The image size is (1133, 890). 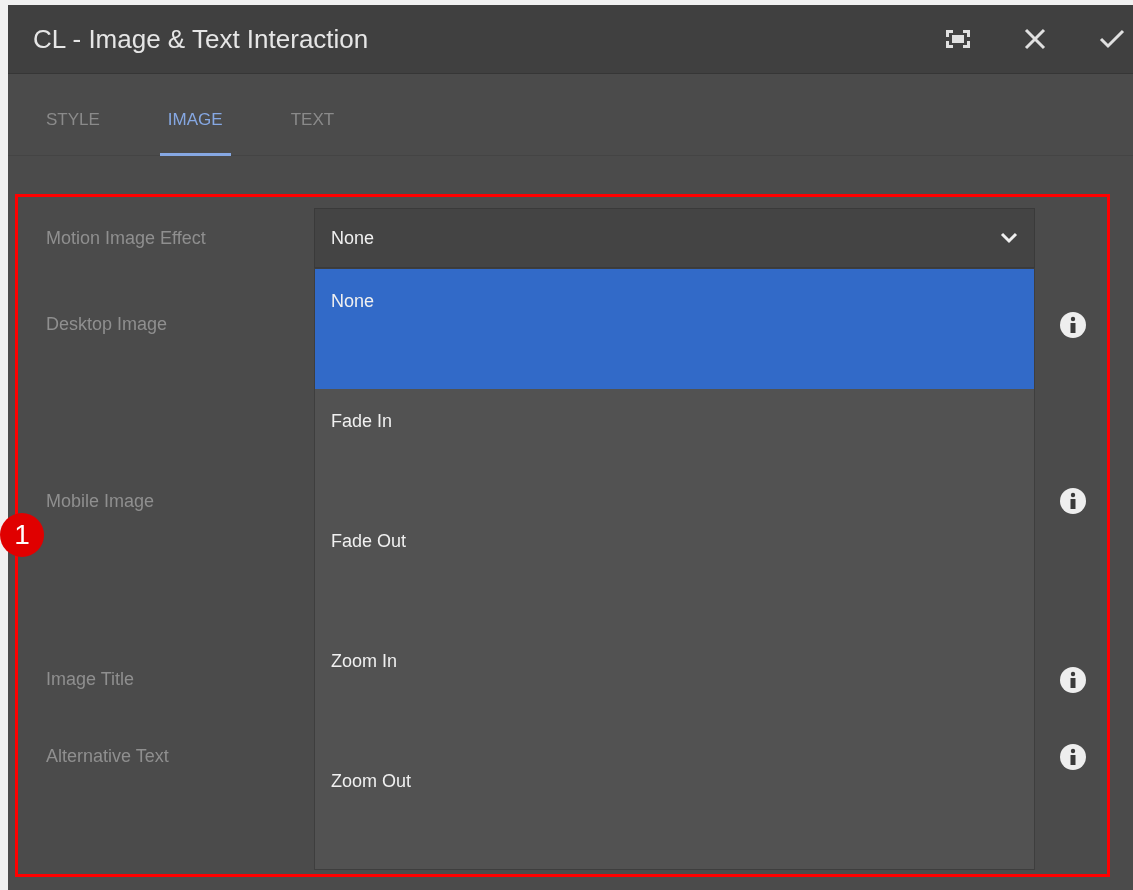 What do you see at coordinates (674, 238) in the screenshot?
I see `dropdown-field: None` at bounding box center [674, 238].